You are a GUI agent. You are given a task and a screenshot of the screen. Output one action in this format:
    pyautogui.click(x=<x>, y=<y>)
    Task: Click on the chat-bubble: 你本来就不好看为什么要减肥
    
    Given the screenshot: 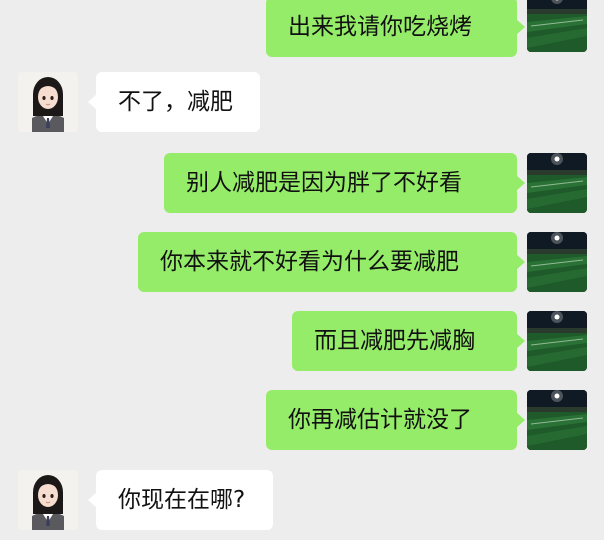 What is the action you would take?
    pyautogui.click(x=331, y=262)
    